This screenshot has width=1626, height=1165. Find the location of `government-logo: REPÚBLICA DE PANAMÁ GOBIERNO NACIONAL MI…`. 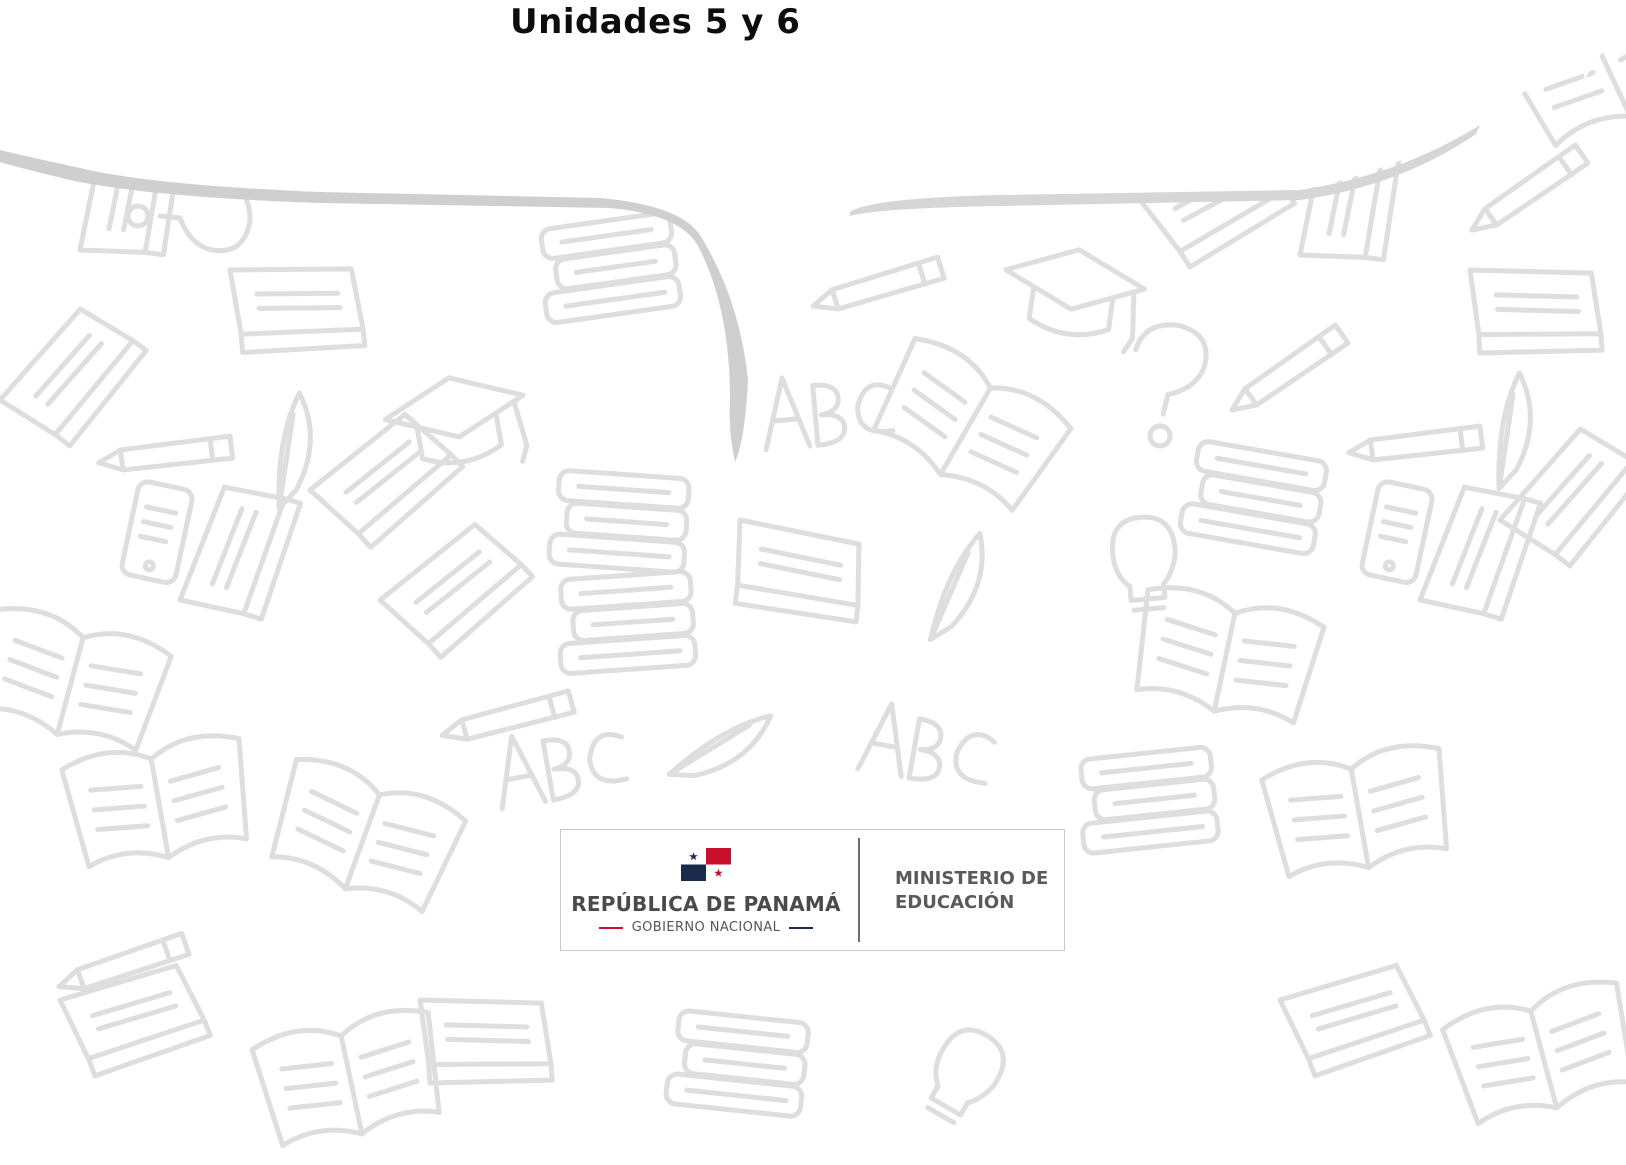

government-logo: REPÚBLICA DE PANAMÁ GOBIERNO NACIONAL MI… is located at coordinates (812, 890).